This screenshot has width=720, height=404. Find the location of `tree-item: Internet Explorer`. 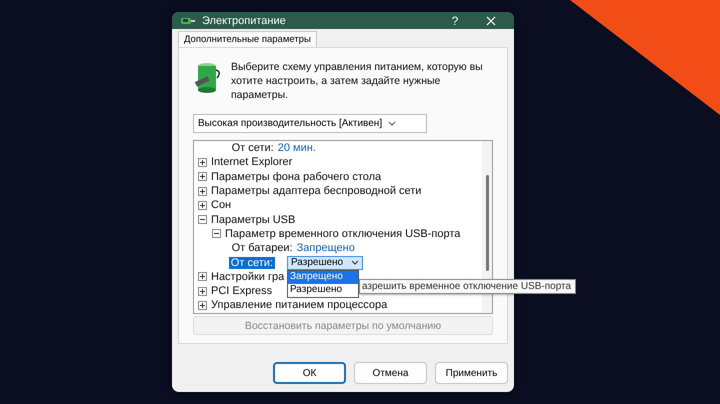

tree-item: Internet Explorer is located at coordinates (251, 162).